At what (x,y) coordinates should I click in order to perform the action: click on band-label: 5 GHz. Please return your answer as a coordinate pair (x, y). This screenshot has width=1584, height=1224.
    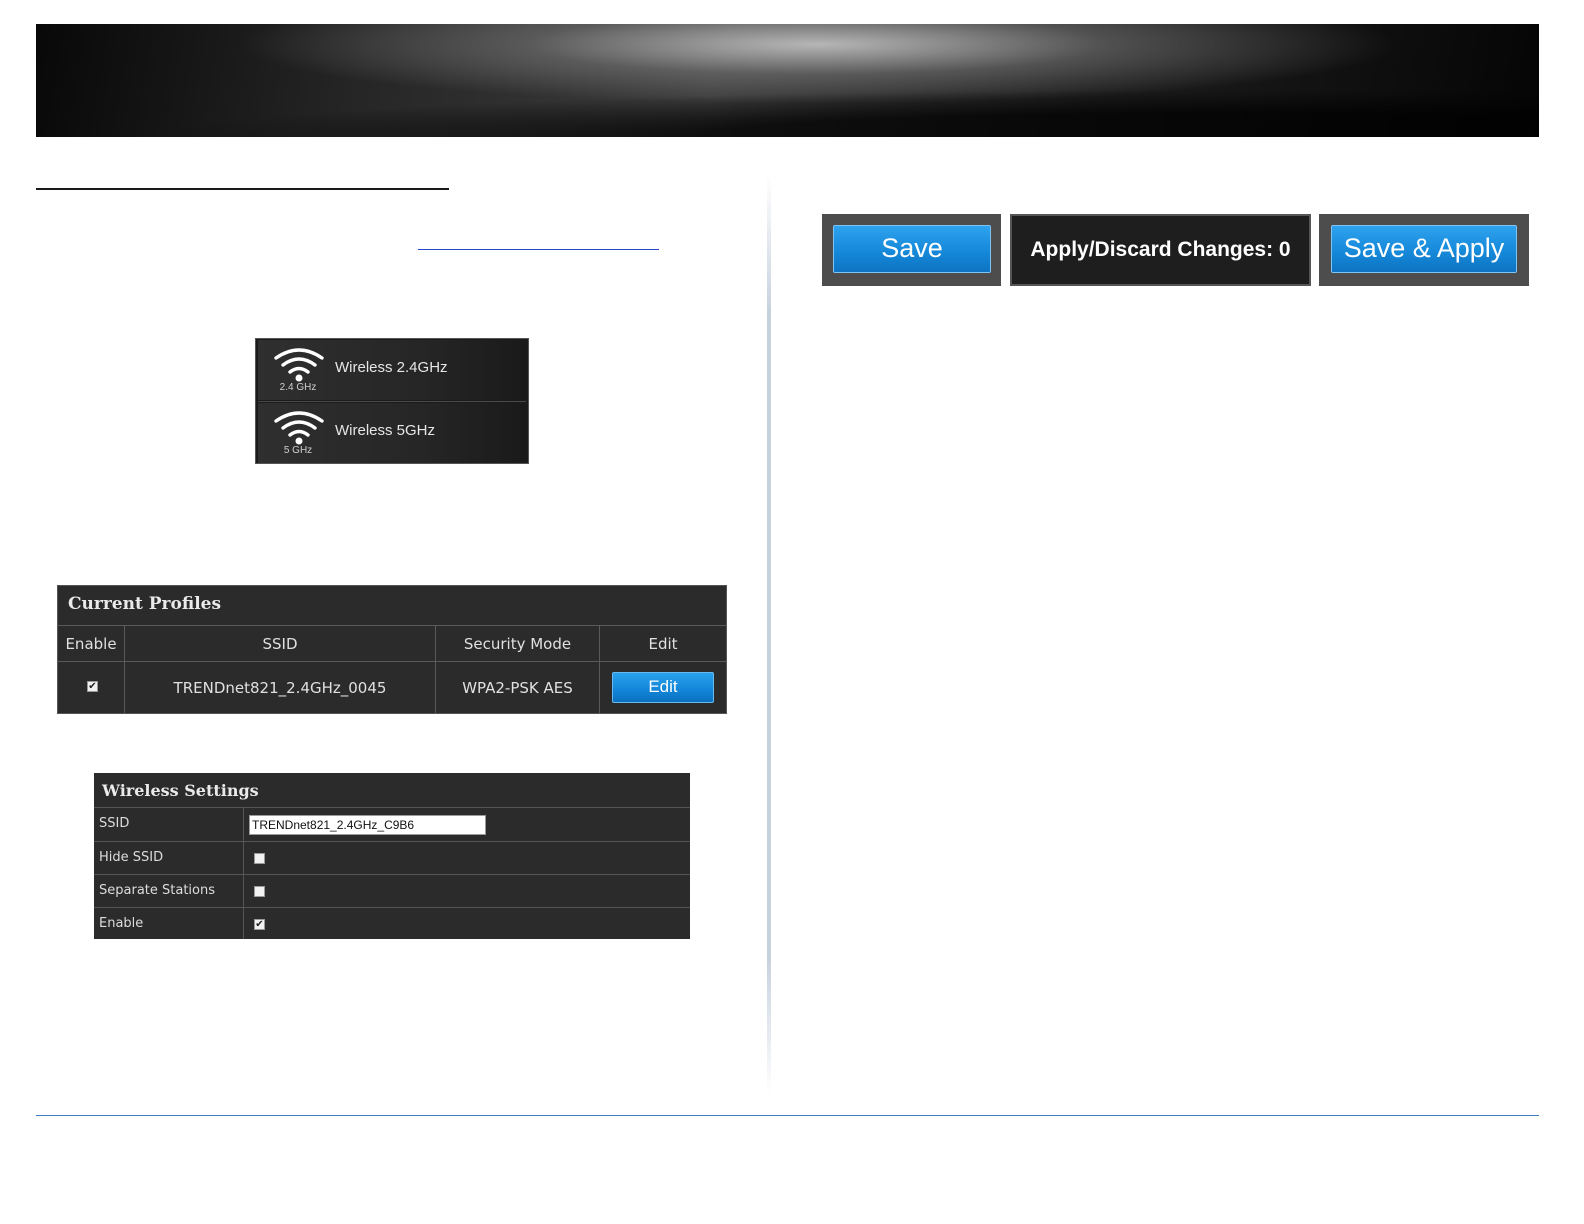
    Looking at the image, I should click on (298, 450).